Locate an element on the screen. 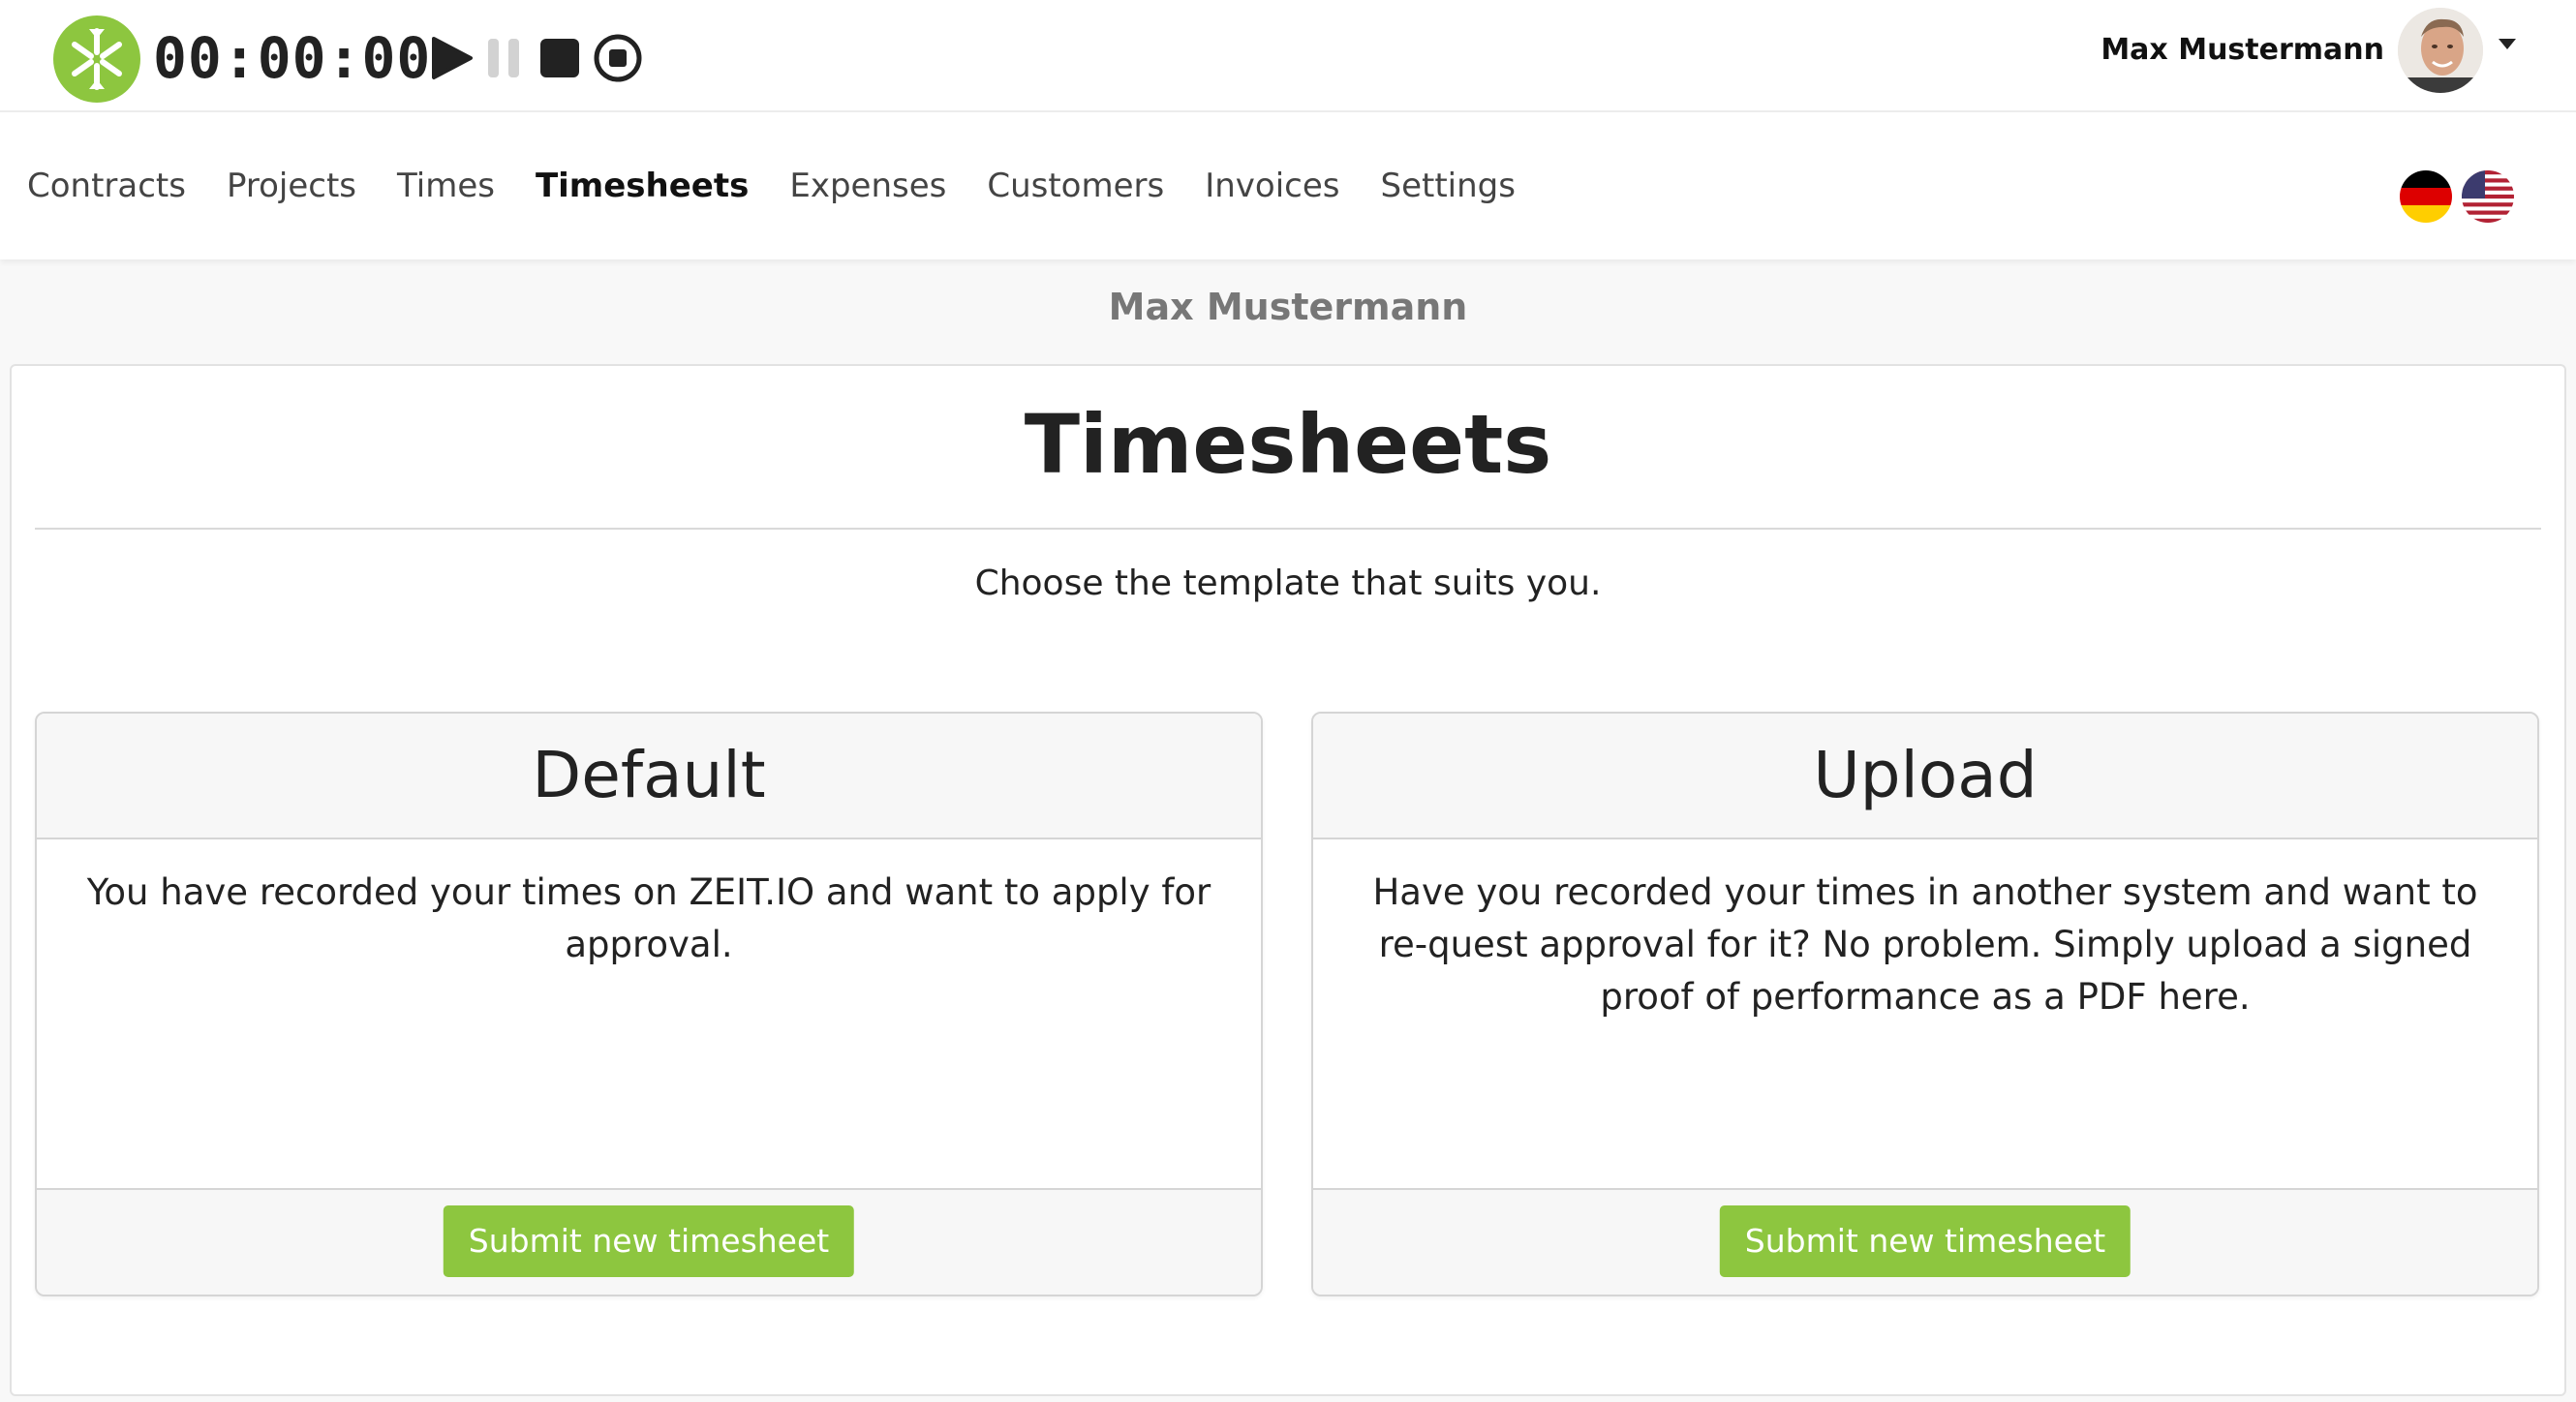 The height and width of the screenshot is (1402, 2576). card-title: Default is located at coordinates (649, 777).